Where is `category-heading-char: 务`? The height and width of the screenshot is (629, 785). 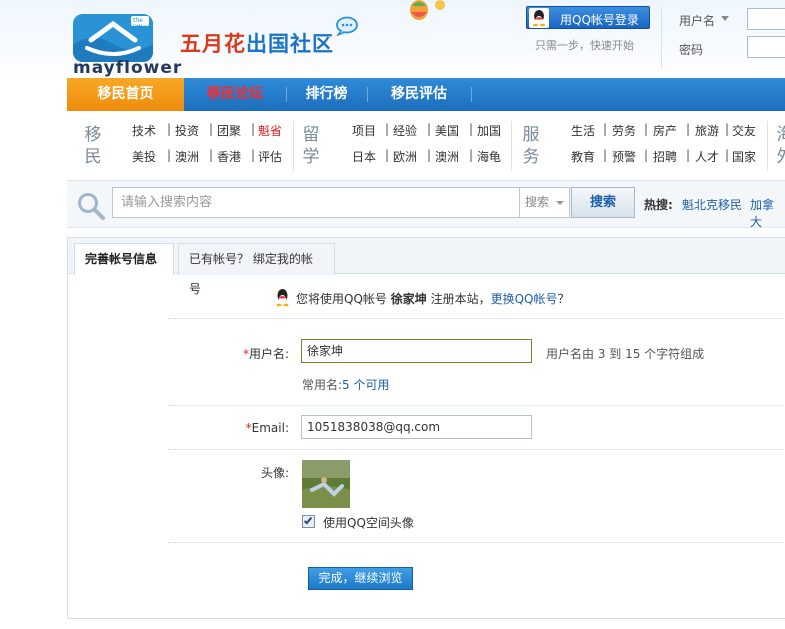 category-heading-char: 务 is located at coordinates (531, 157).